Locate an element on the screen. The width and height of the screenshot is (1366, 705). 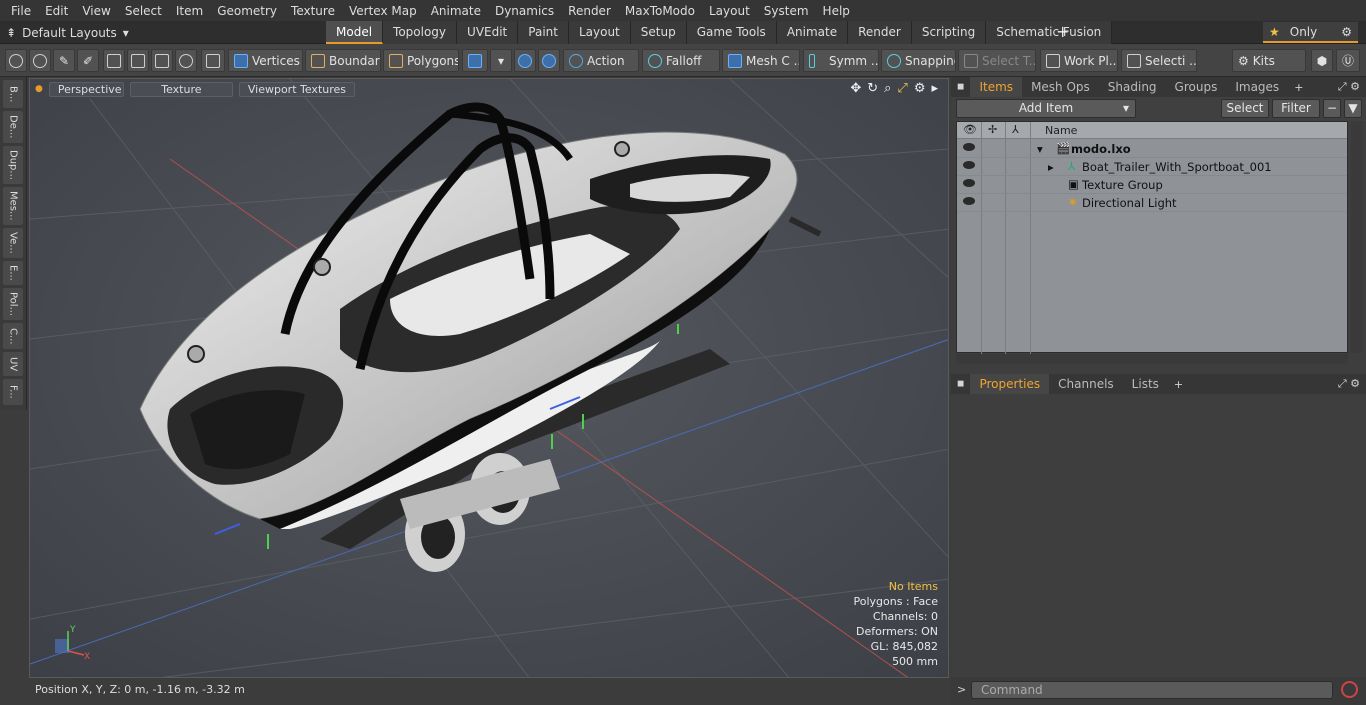
command-input: Command is located at coordinates (1152, 690).